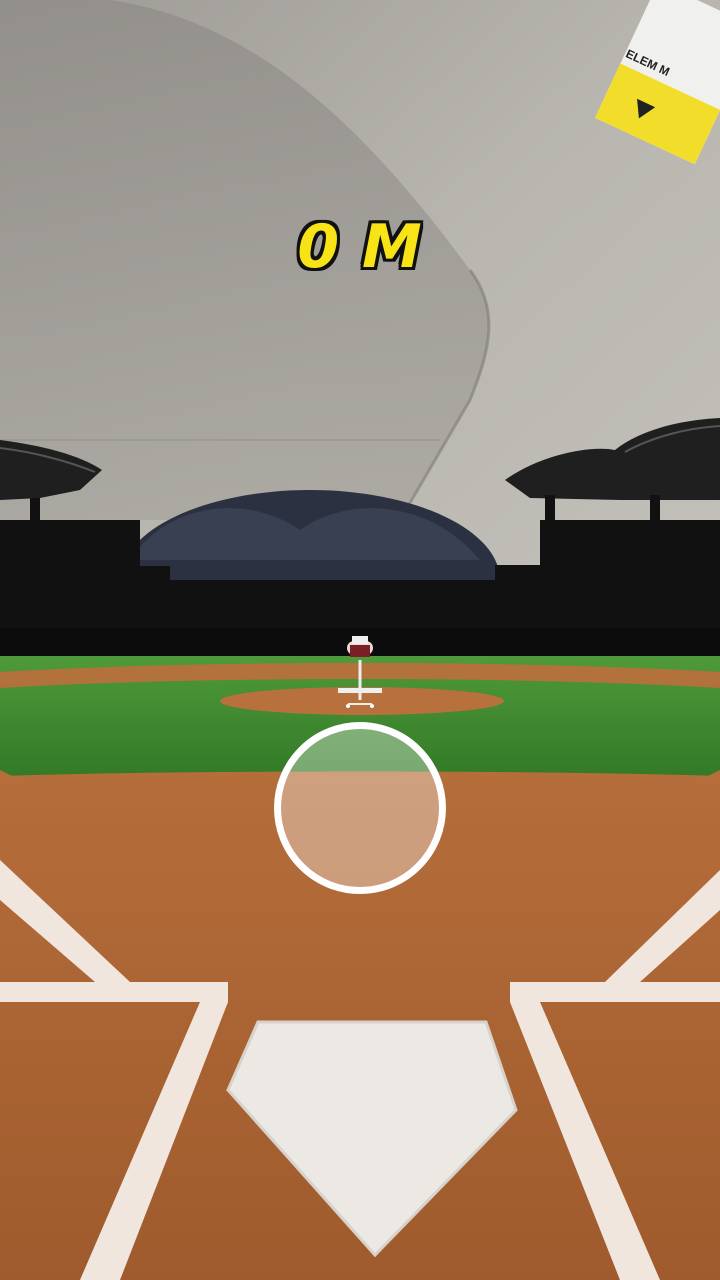 Image resolution: width=720 pixels, height=1280 pixels. I want to click on distance-readout: 0 M, so click(360, 247).